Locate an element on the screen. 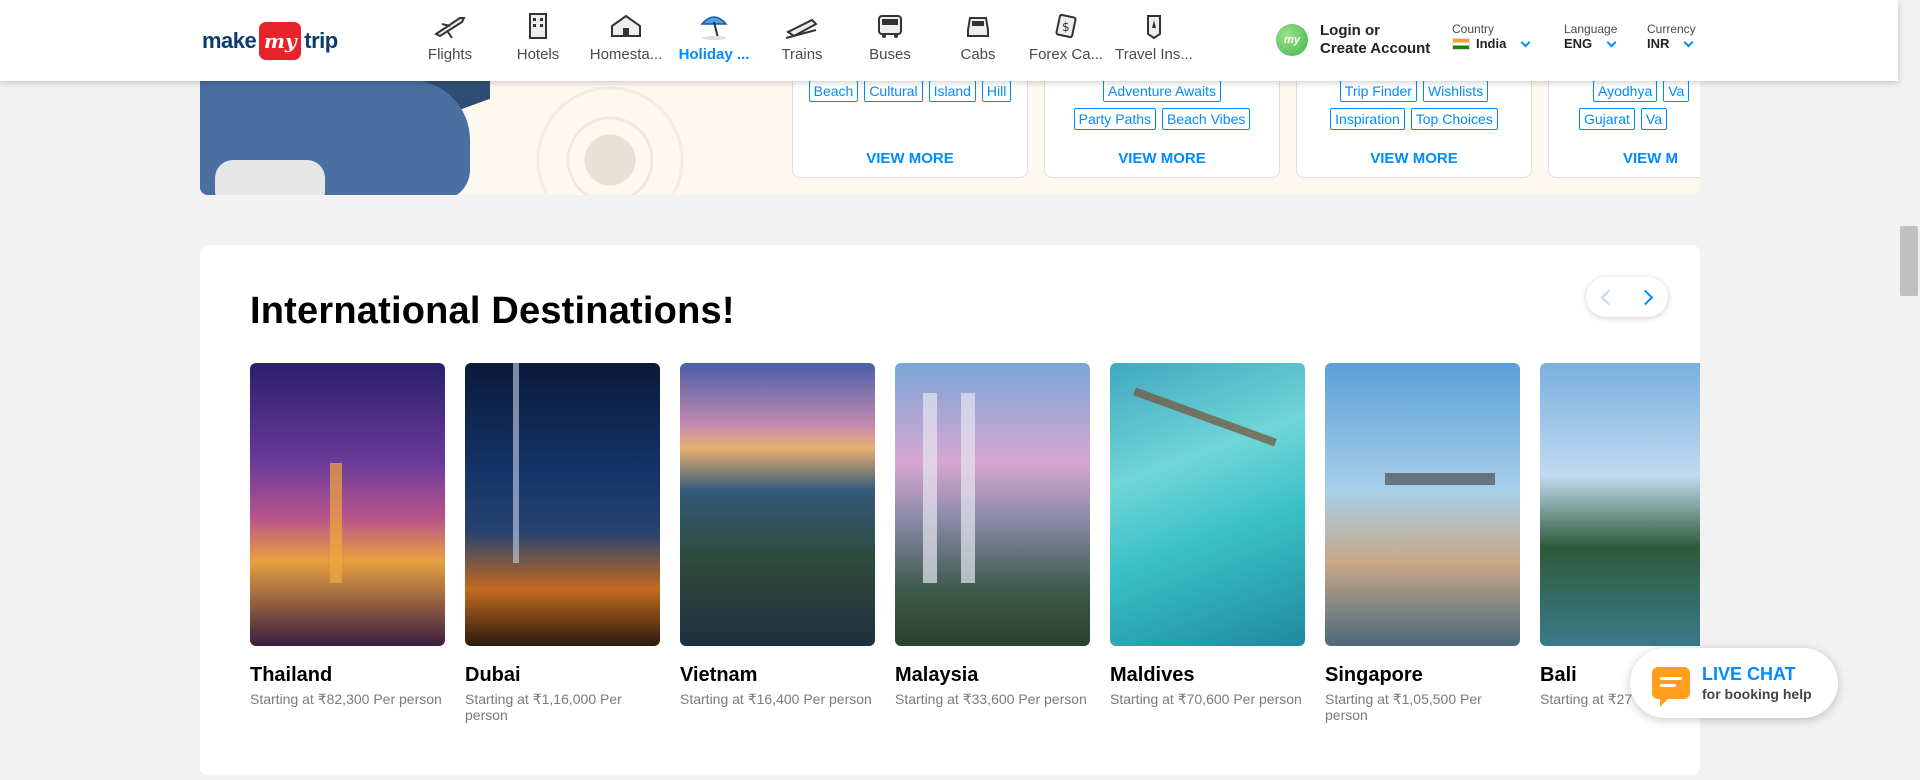 The height and width of the screenshot is (780, 1920). nav-item-trains: Trains is located at coordinates (802, 35).